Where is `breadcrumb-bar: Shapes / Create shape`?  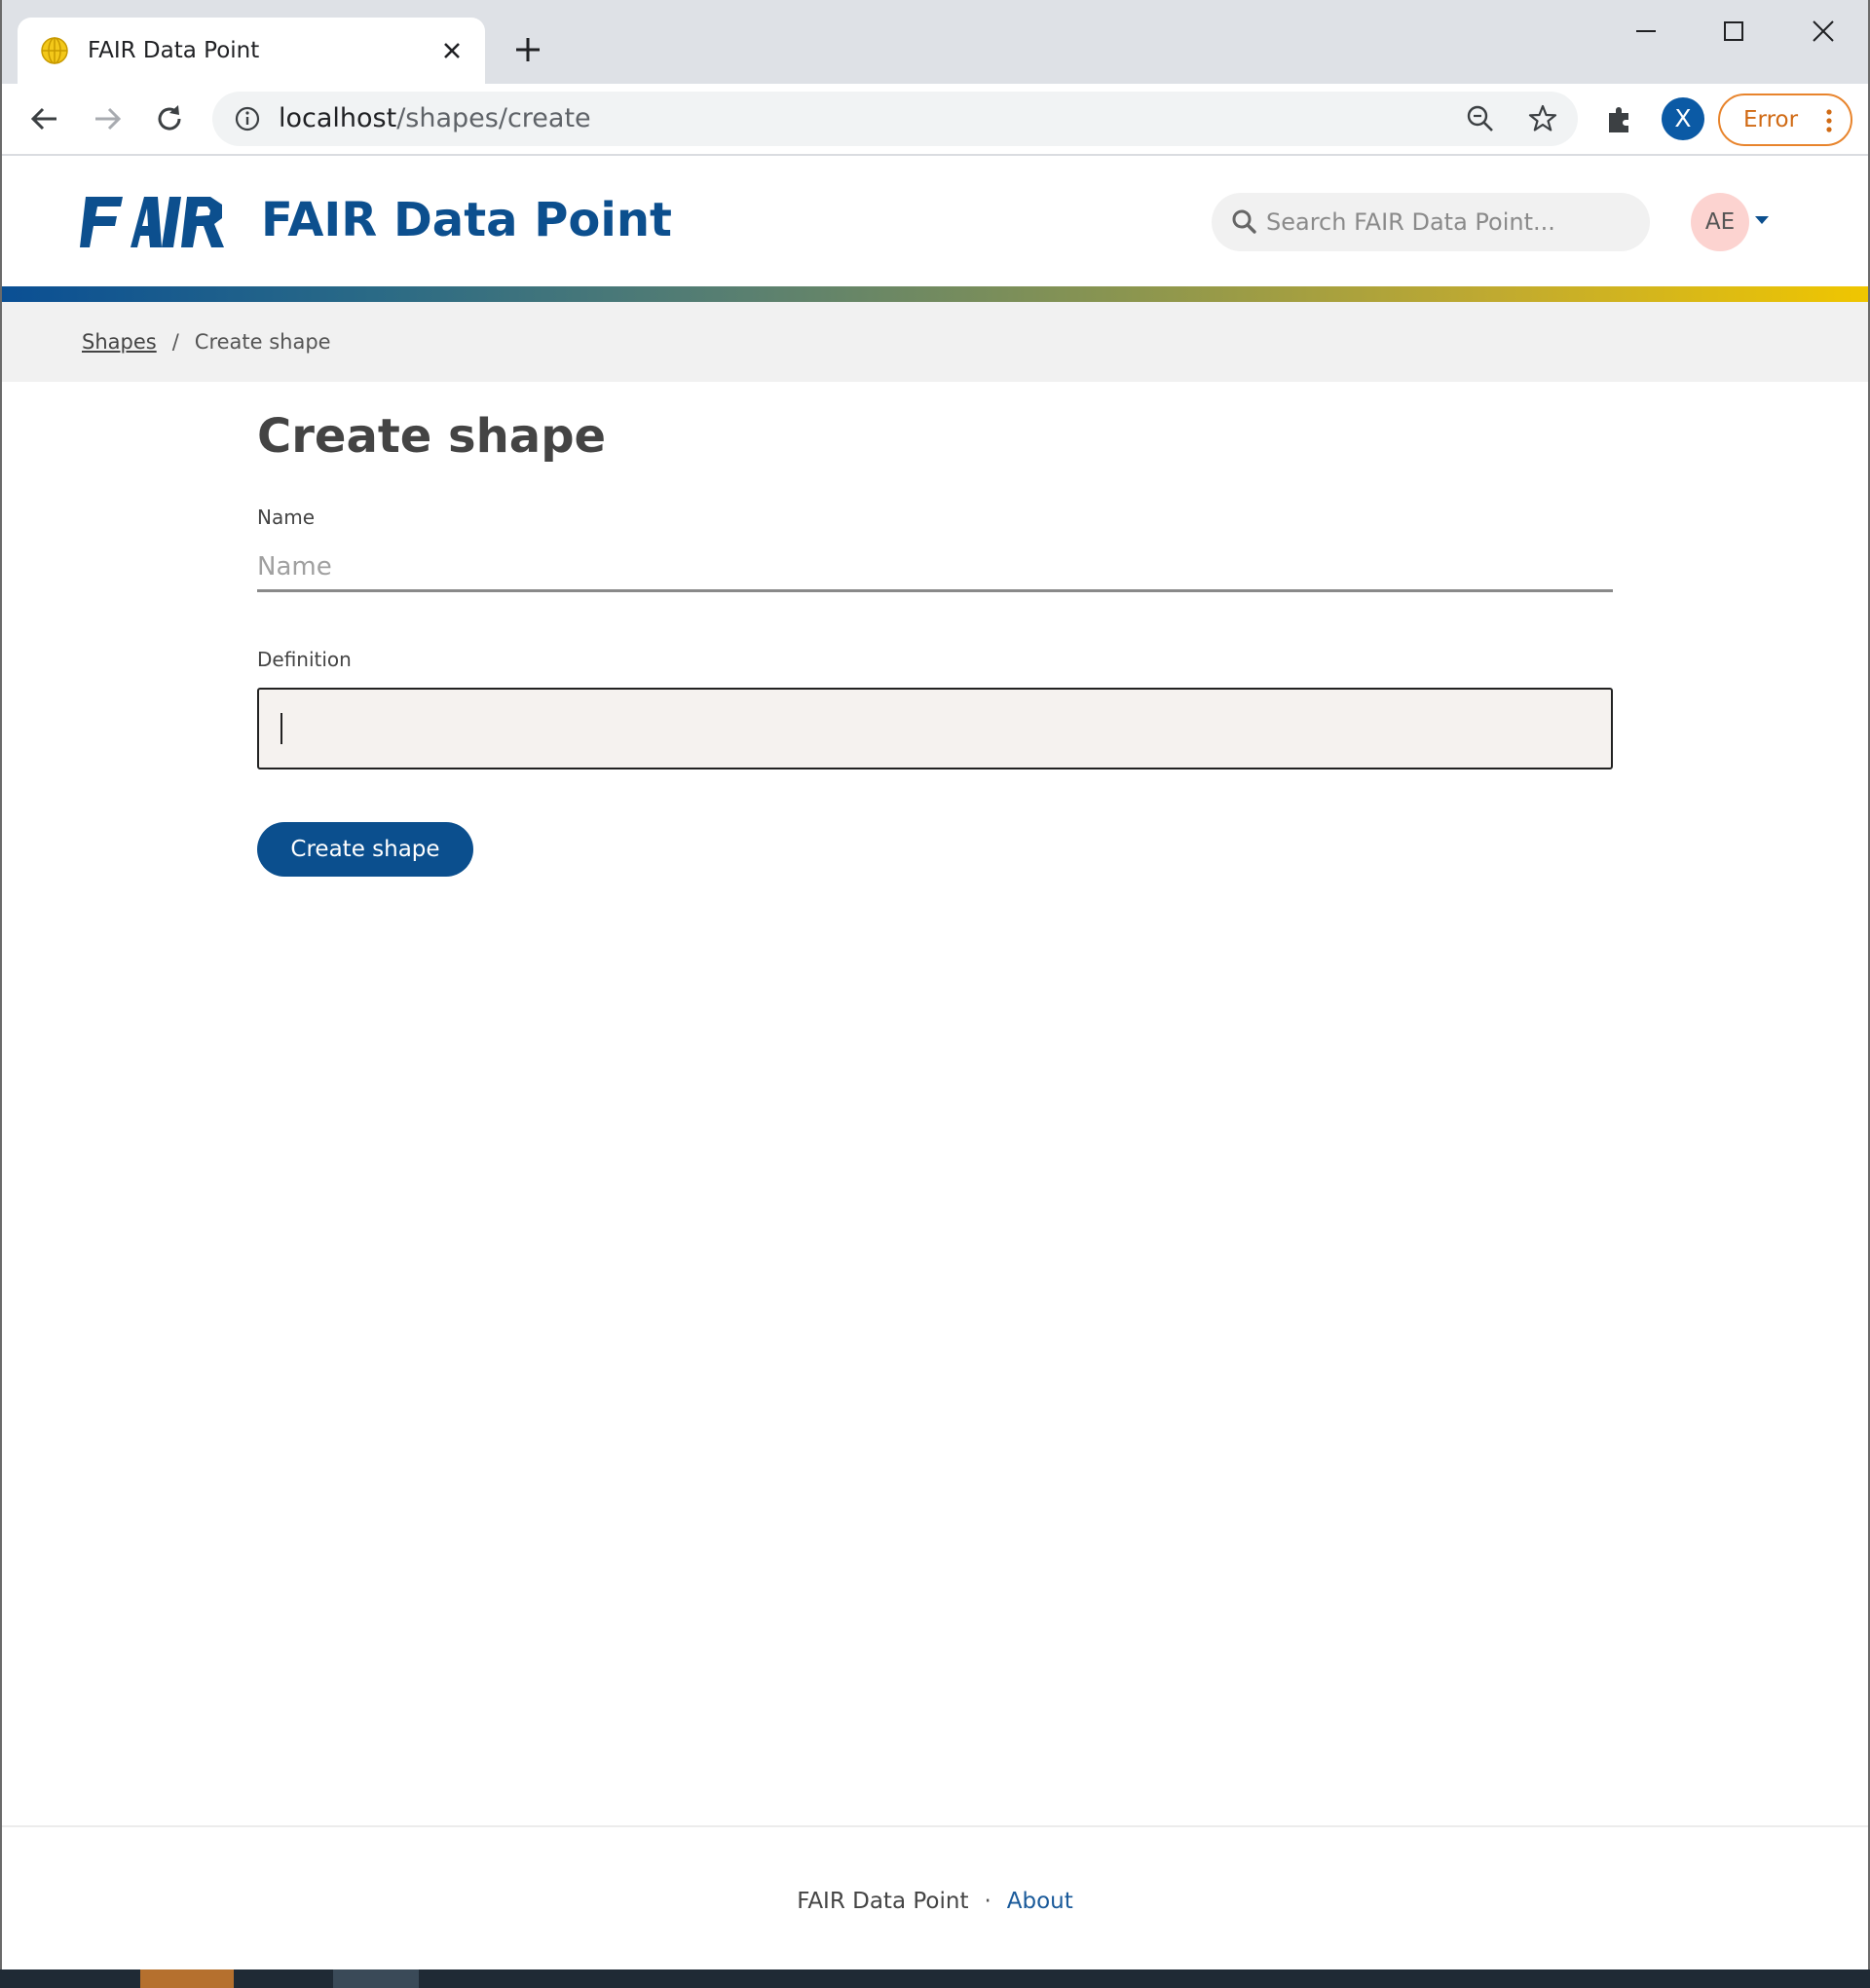
breadcrumb-bar: Shapes / Create shape is located at coordinates (935, 342).